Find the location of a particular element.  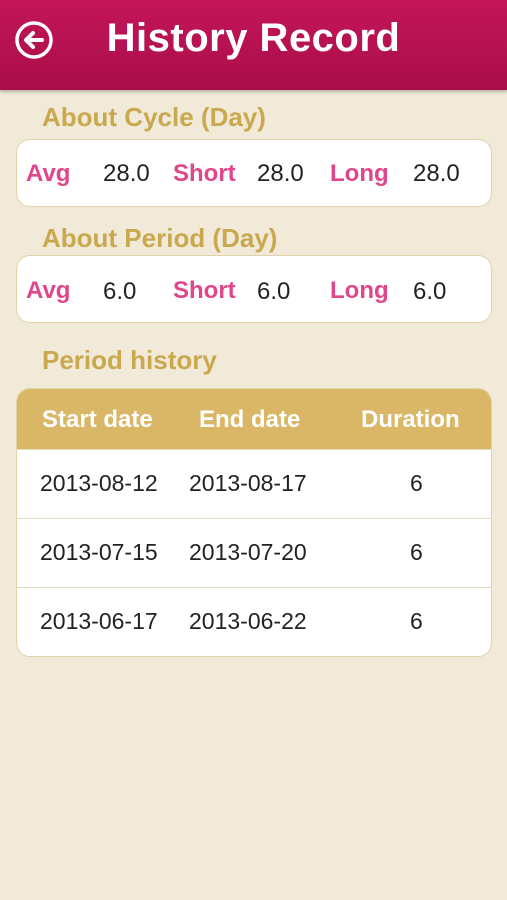

start-date-cell: 2013-06-17 is located at coordinates (99, 621).